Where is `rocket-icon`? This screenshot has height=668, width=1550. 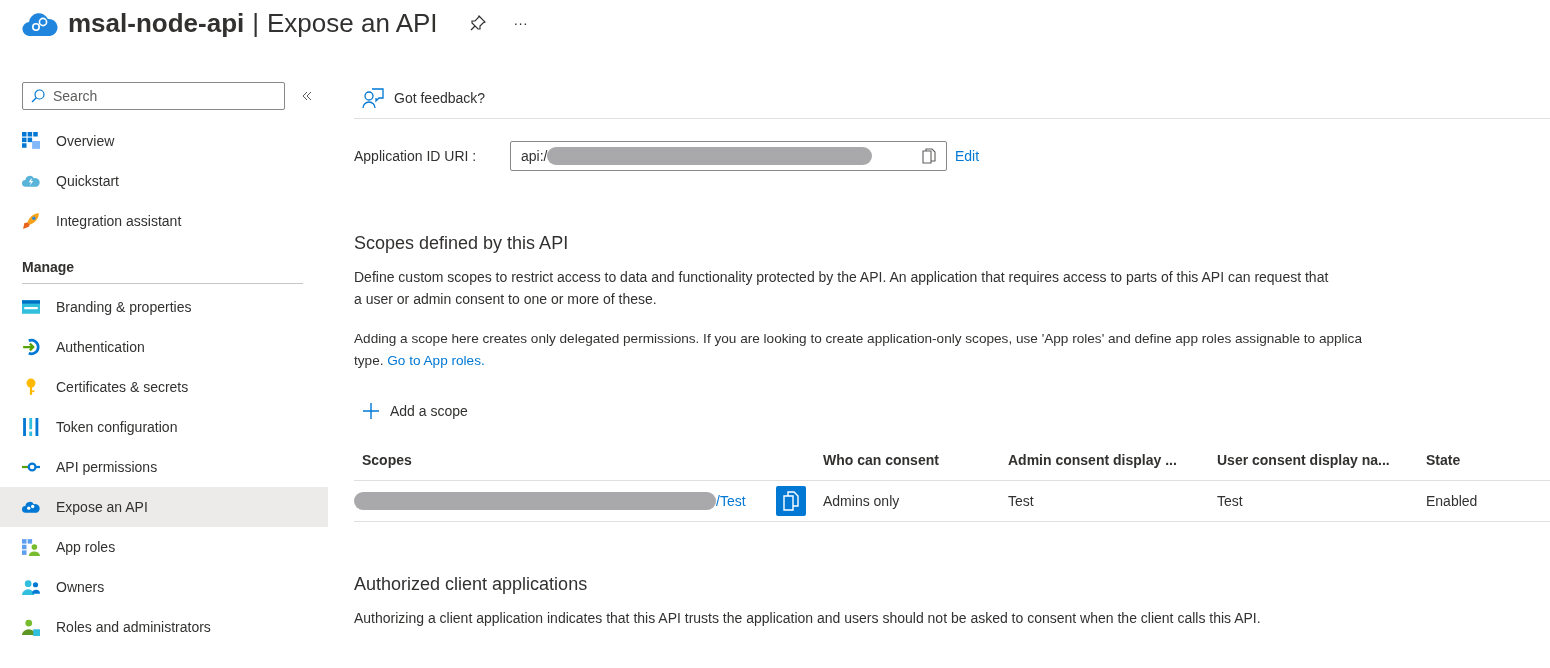 rocket-icon is located at coordinates (31, 221).